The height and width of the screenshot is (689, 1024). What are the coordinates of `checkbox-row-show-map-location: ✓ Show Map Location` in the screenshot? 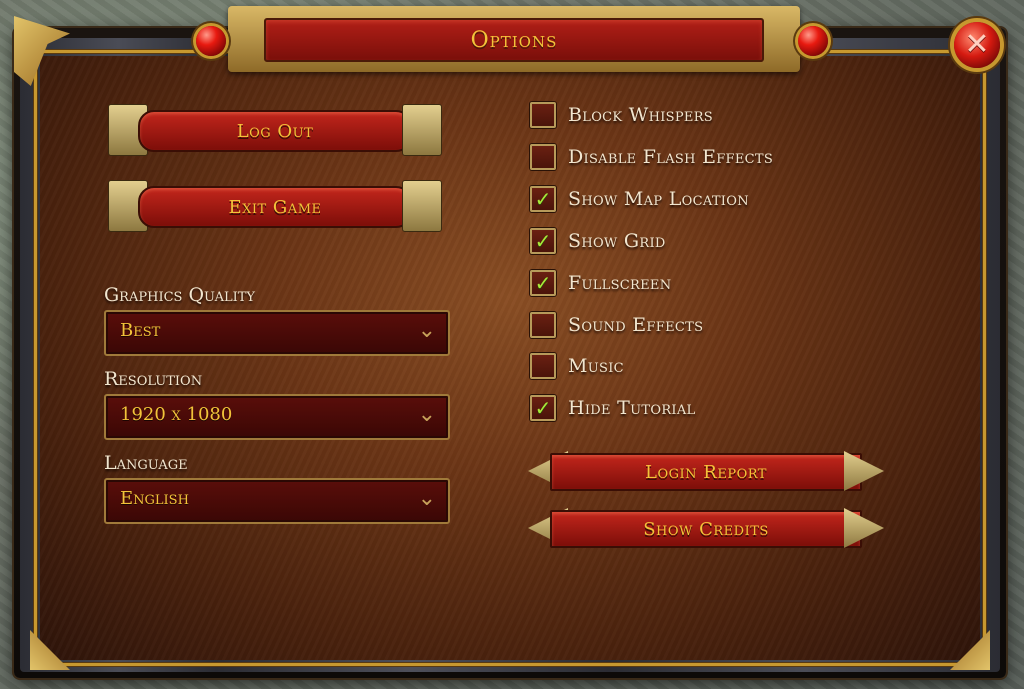 It's located at (639, 199).